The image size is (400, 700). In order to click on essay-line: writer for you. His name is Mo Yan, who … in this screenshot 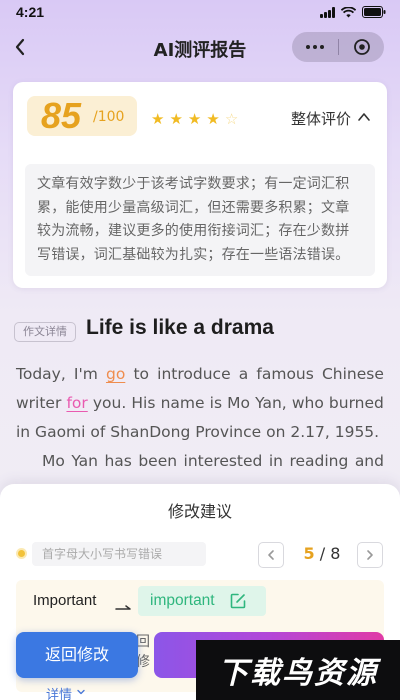, I will do `click(200, 403)`.